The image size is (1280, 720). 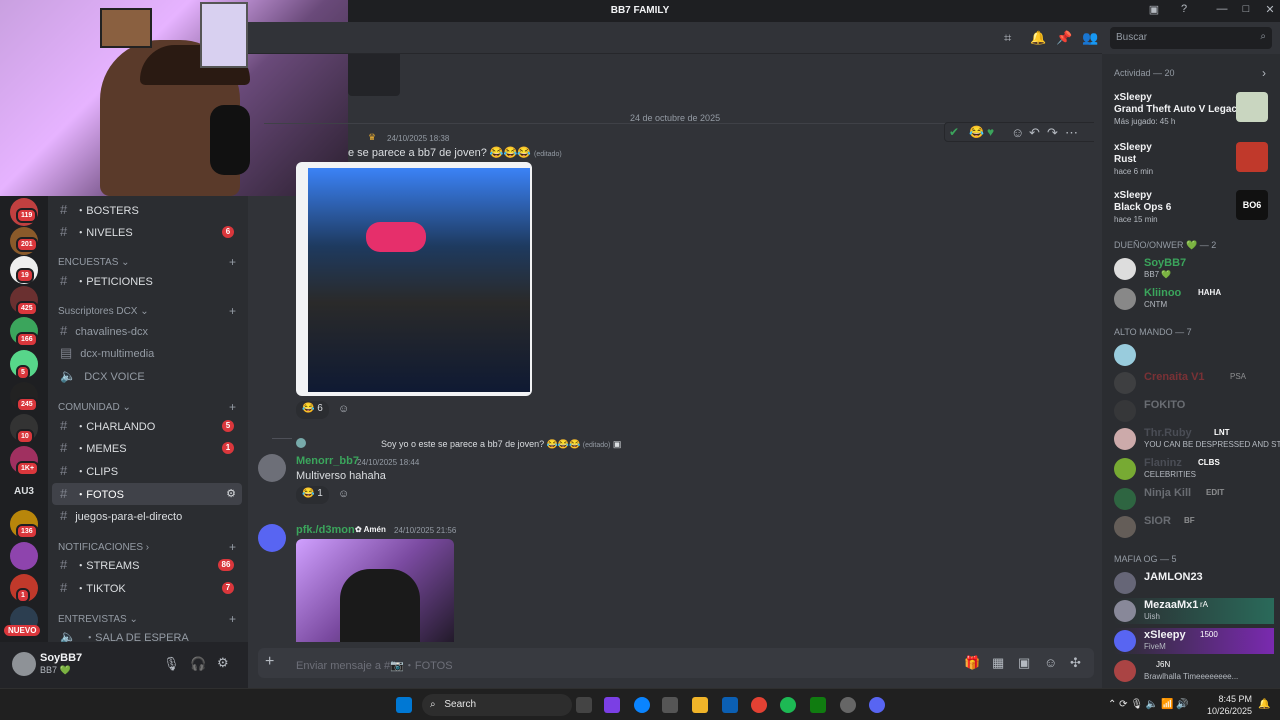 I want to click on xbox-icon, so click(x=818, y=705).